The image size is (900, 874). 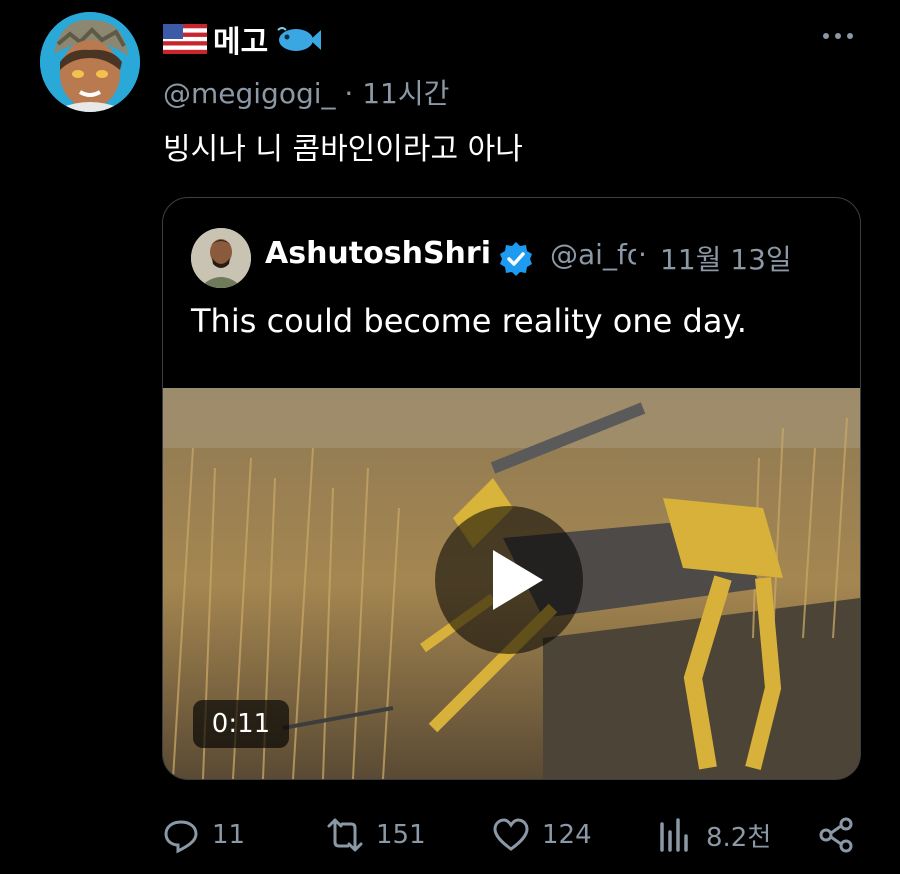 I want to click on reply-icon, so click(x=181, y=837).